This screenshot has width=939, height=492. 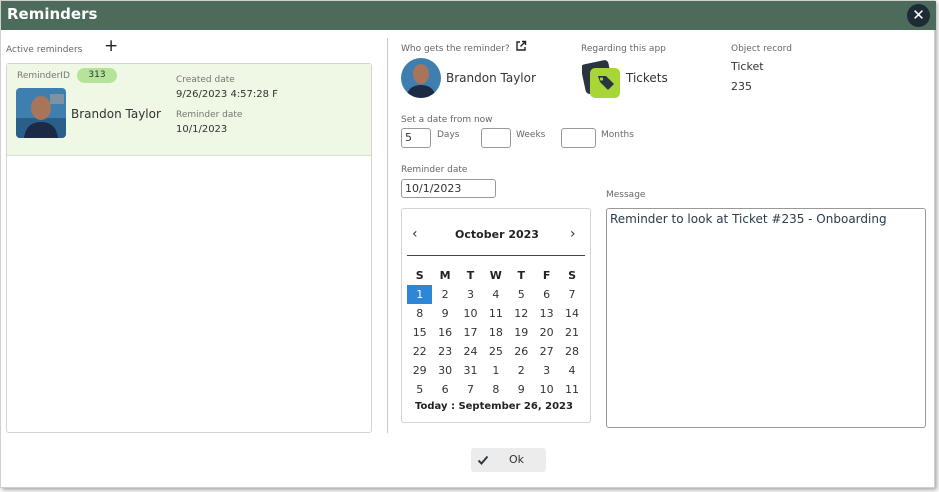 I want to click on weeks-input, so click(x=496, y=138).